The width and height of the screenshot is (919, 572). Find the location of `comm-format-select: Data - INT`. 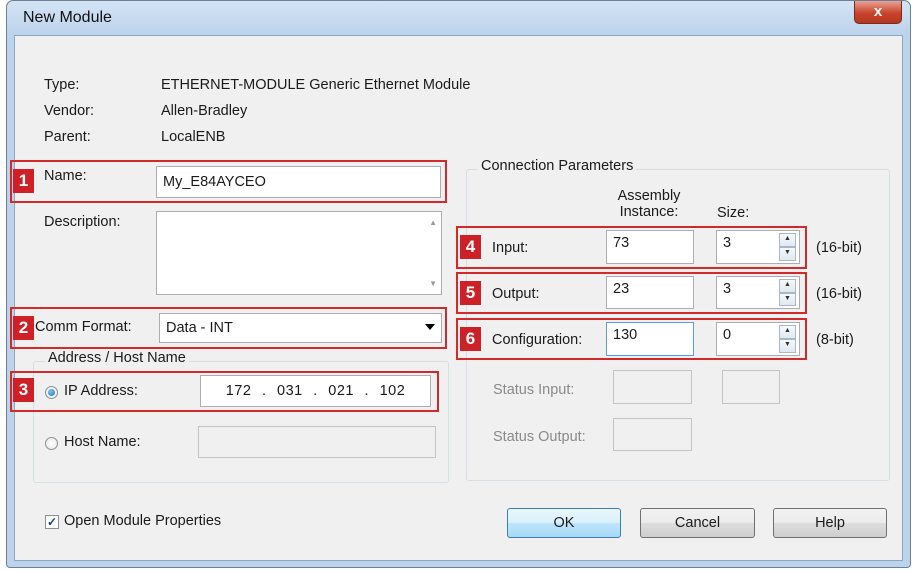

comm-format-select: Data - INT is located at coordinates (300, 328).